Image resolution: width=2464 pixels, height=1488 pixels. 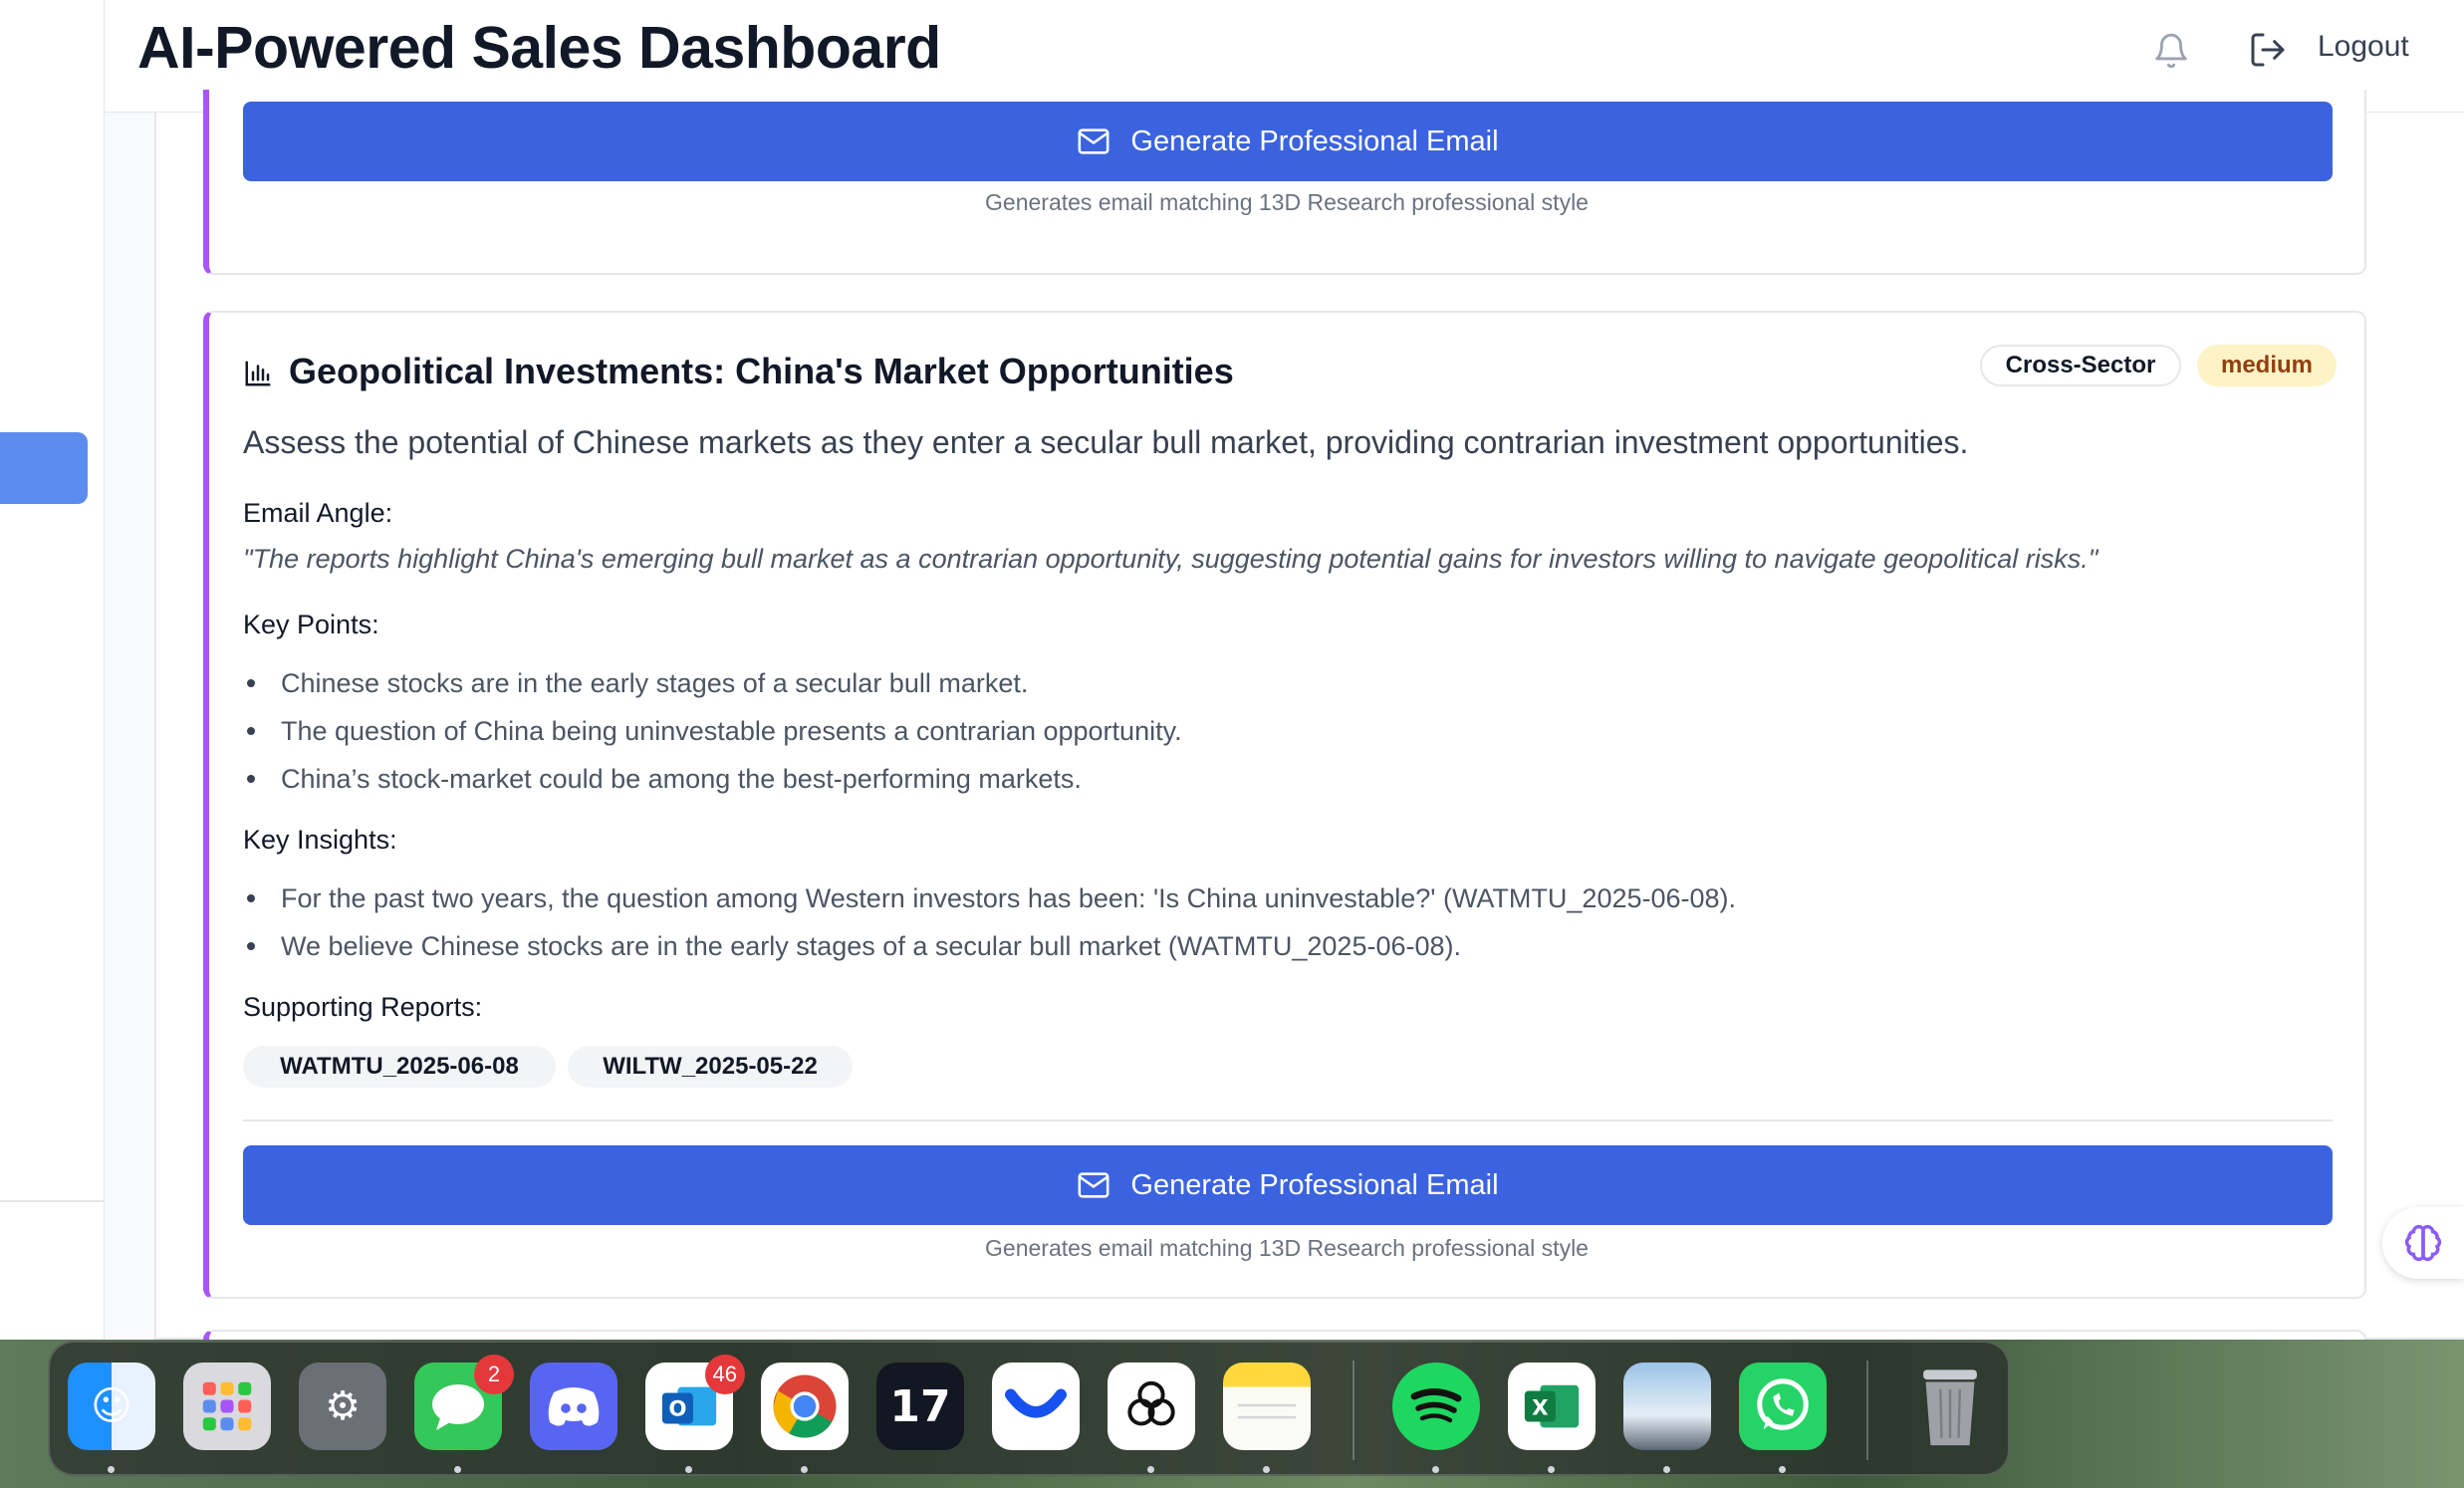 I want to click on logout-icon, so click(x=2268, y=50).